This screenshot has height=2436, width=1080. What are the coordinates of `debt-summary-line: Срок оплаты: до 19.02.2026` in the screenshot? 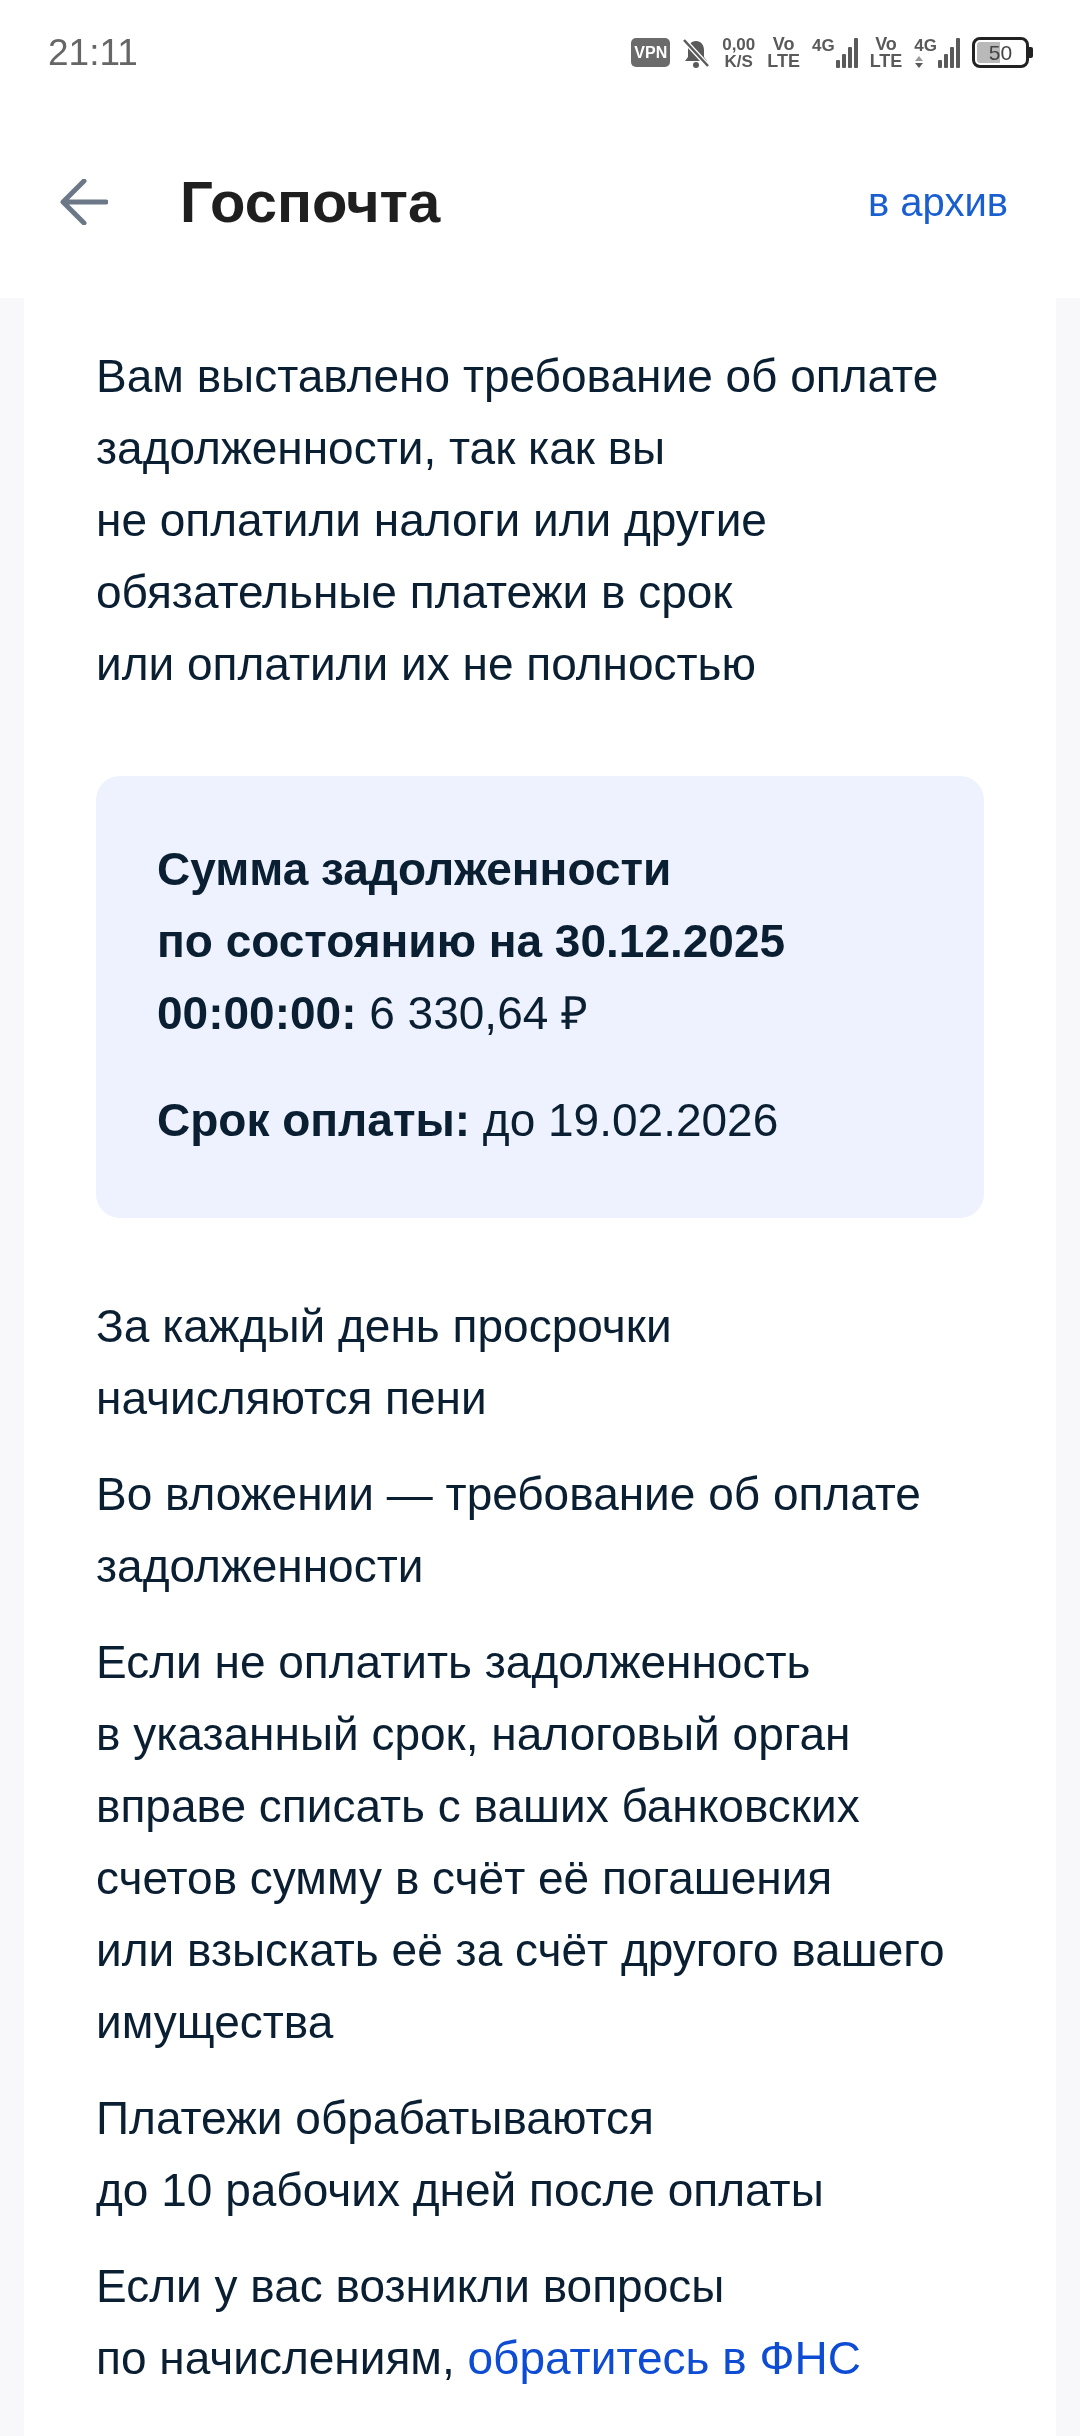 It's located at (468, 1120).